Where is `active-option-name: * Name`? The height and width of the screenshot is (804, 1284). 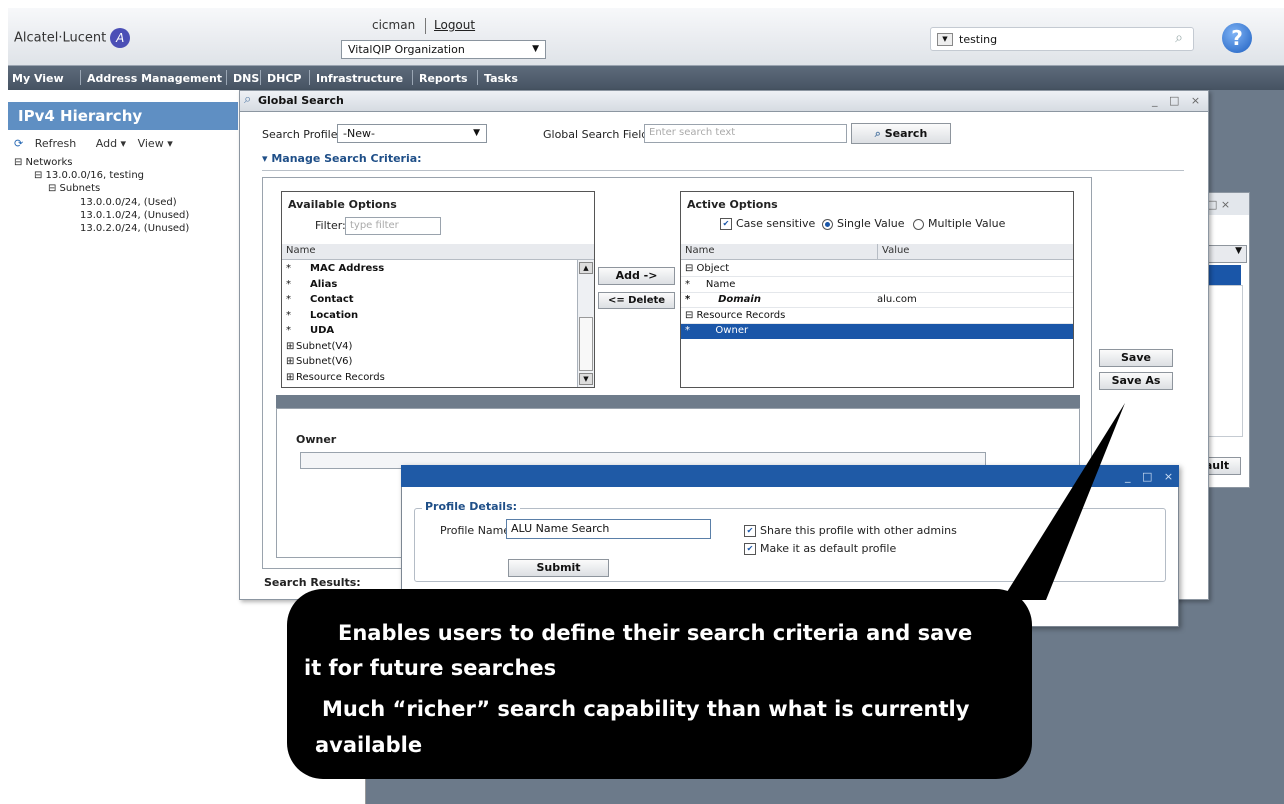
active-option-name: * Name is located at coordinates (710, 284).